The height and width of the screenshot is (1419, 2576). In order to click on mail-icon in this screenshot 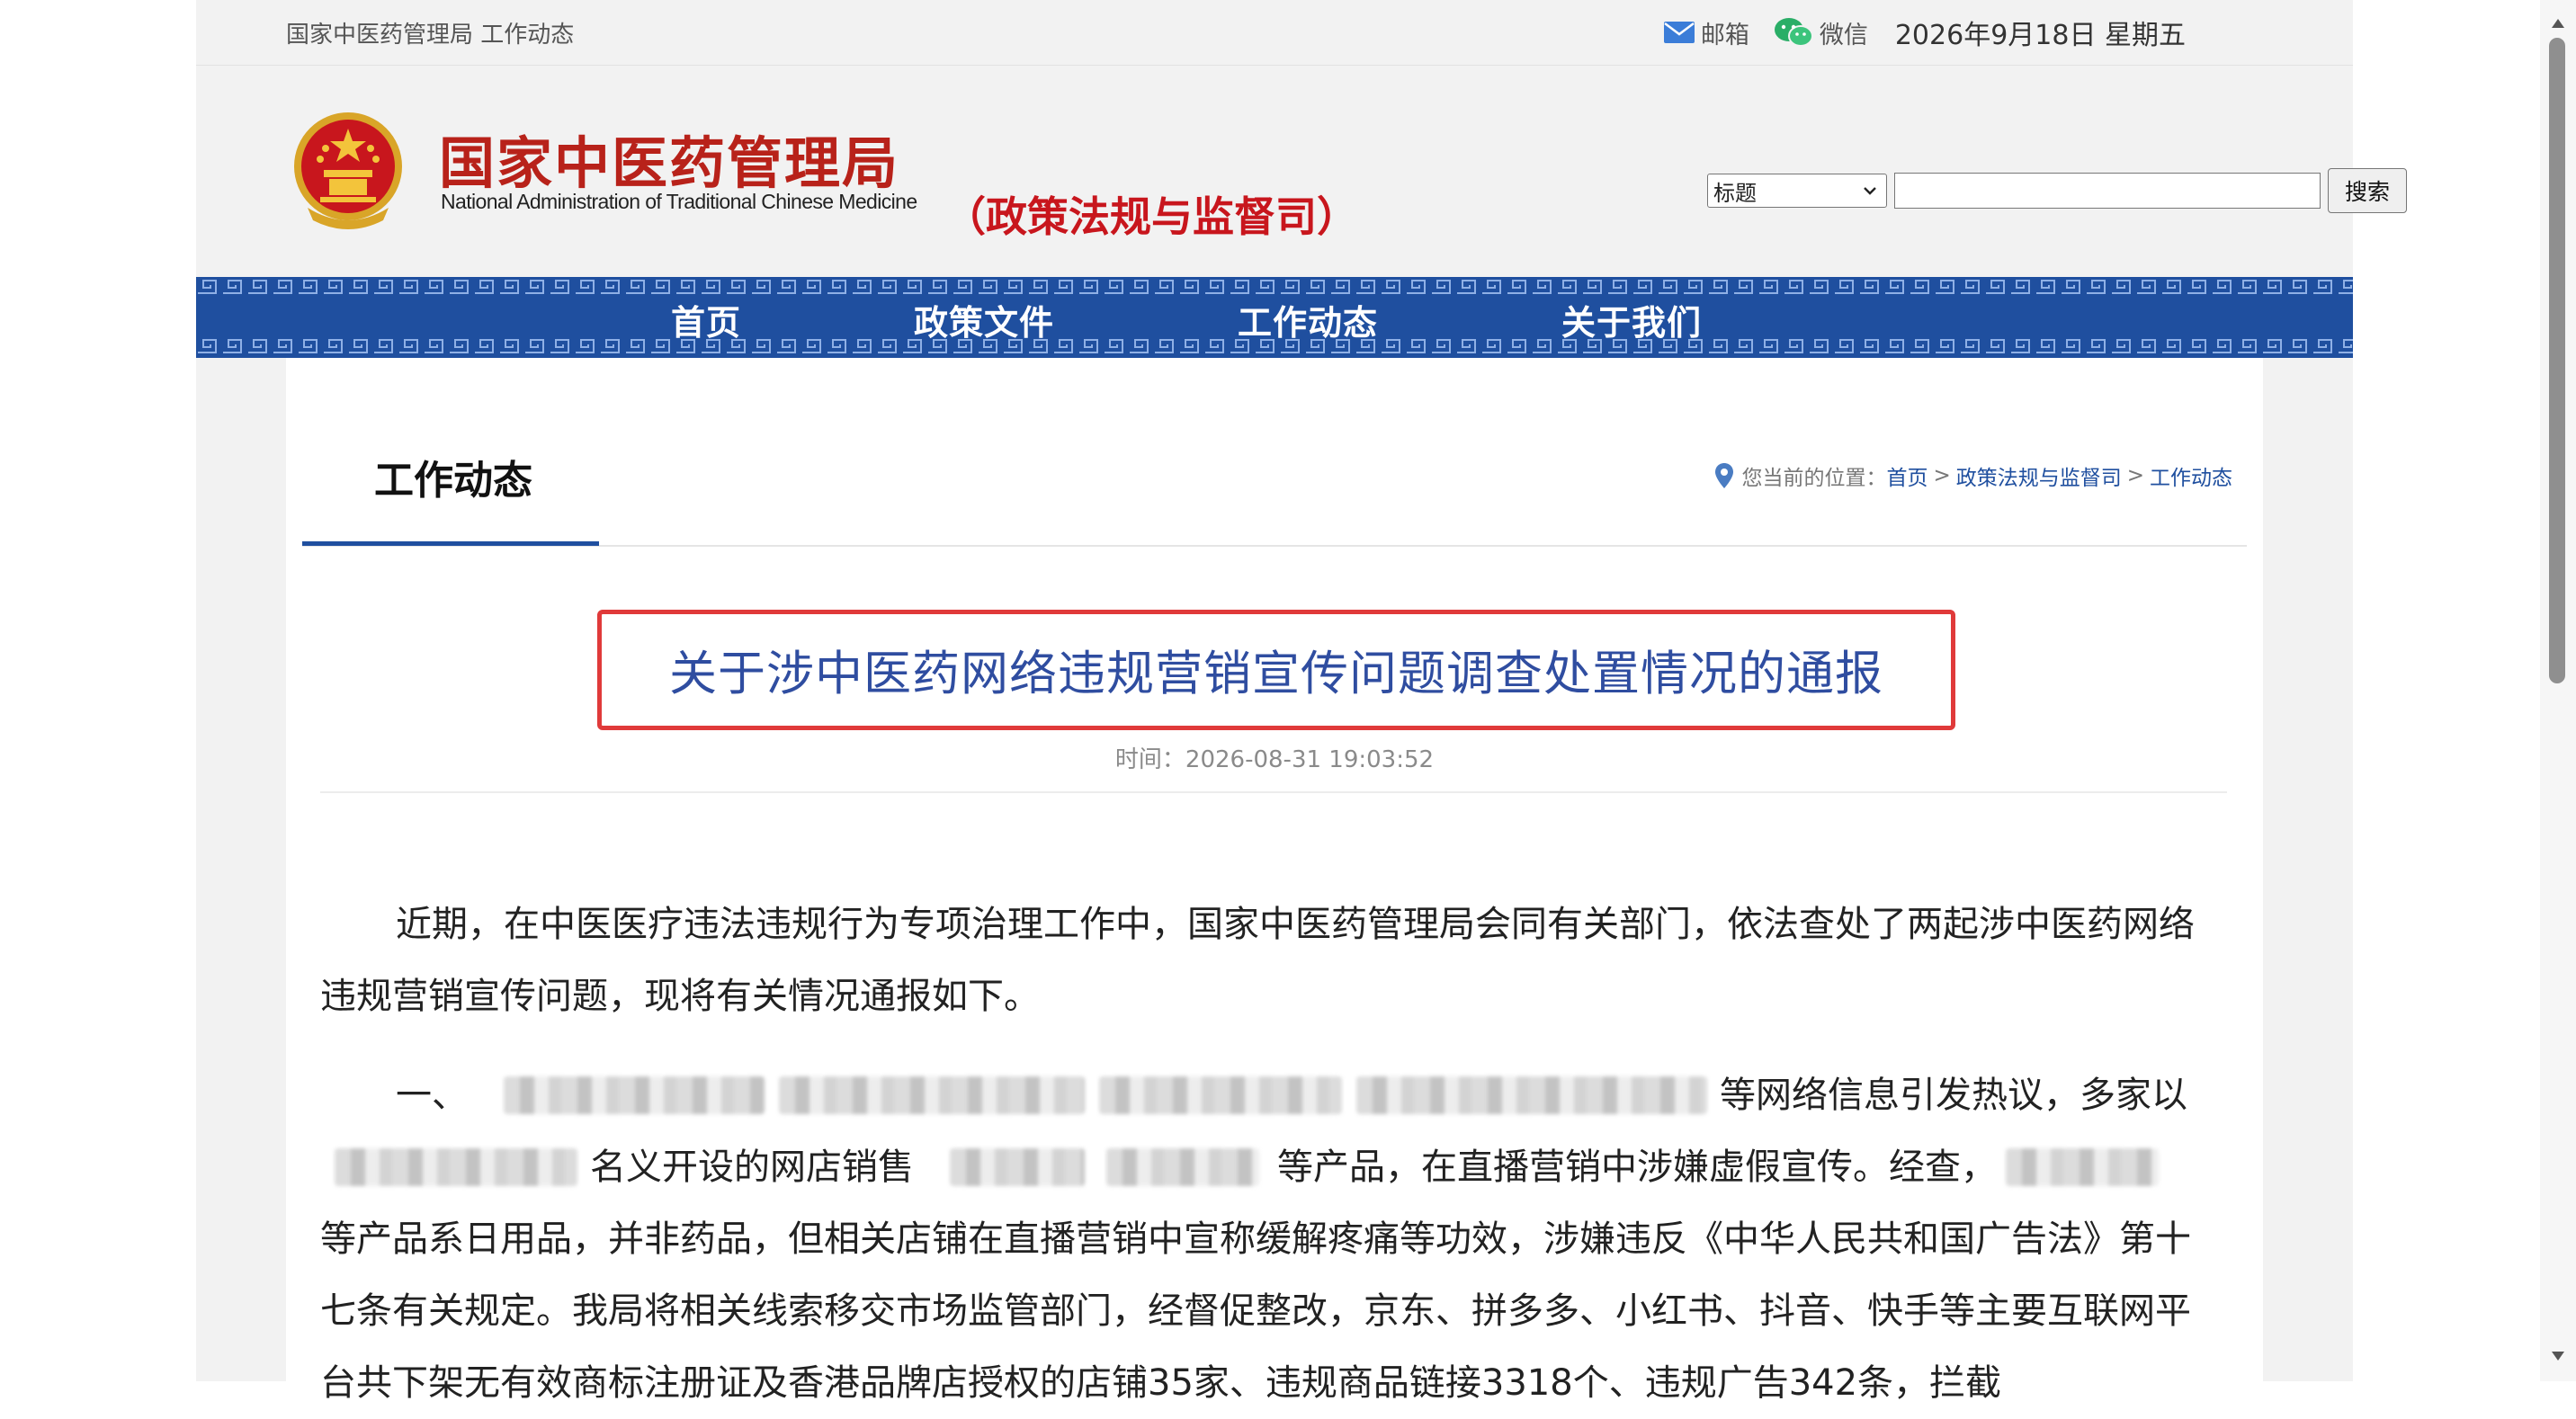, I will do `click(1679, 32)`.